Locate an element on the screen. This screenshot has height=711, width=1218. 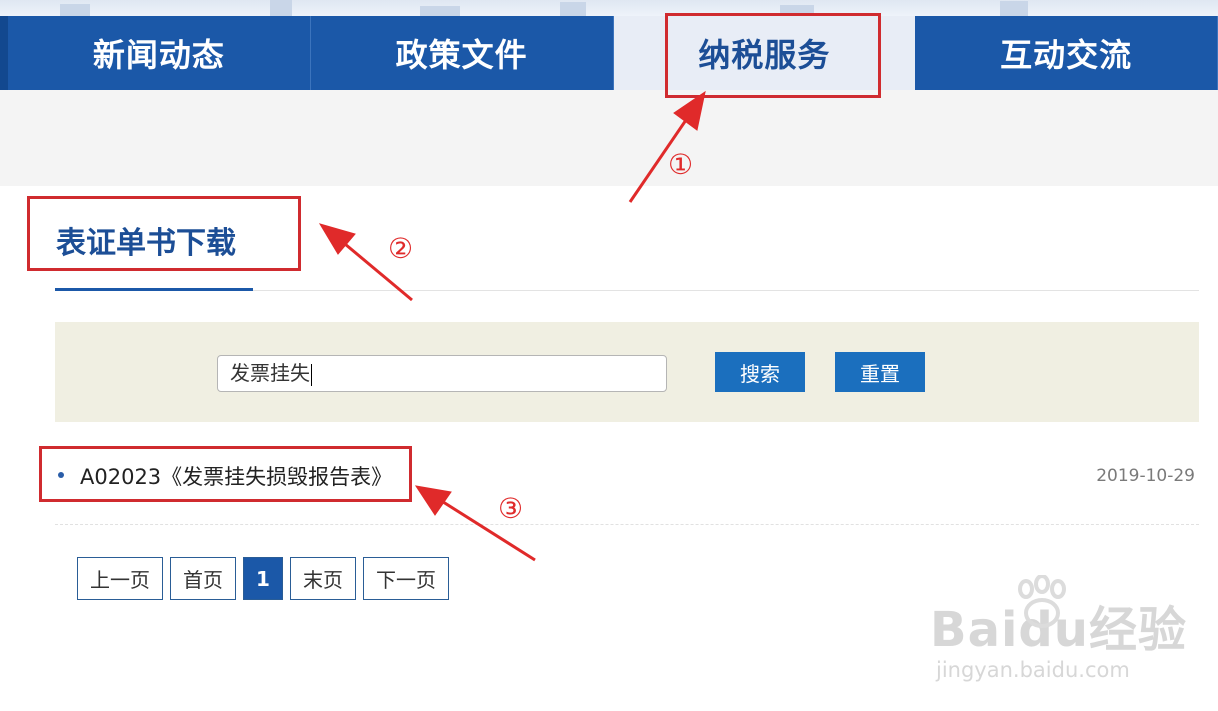
annotation-number-1: ① is located at coordinates (681, 164).